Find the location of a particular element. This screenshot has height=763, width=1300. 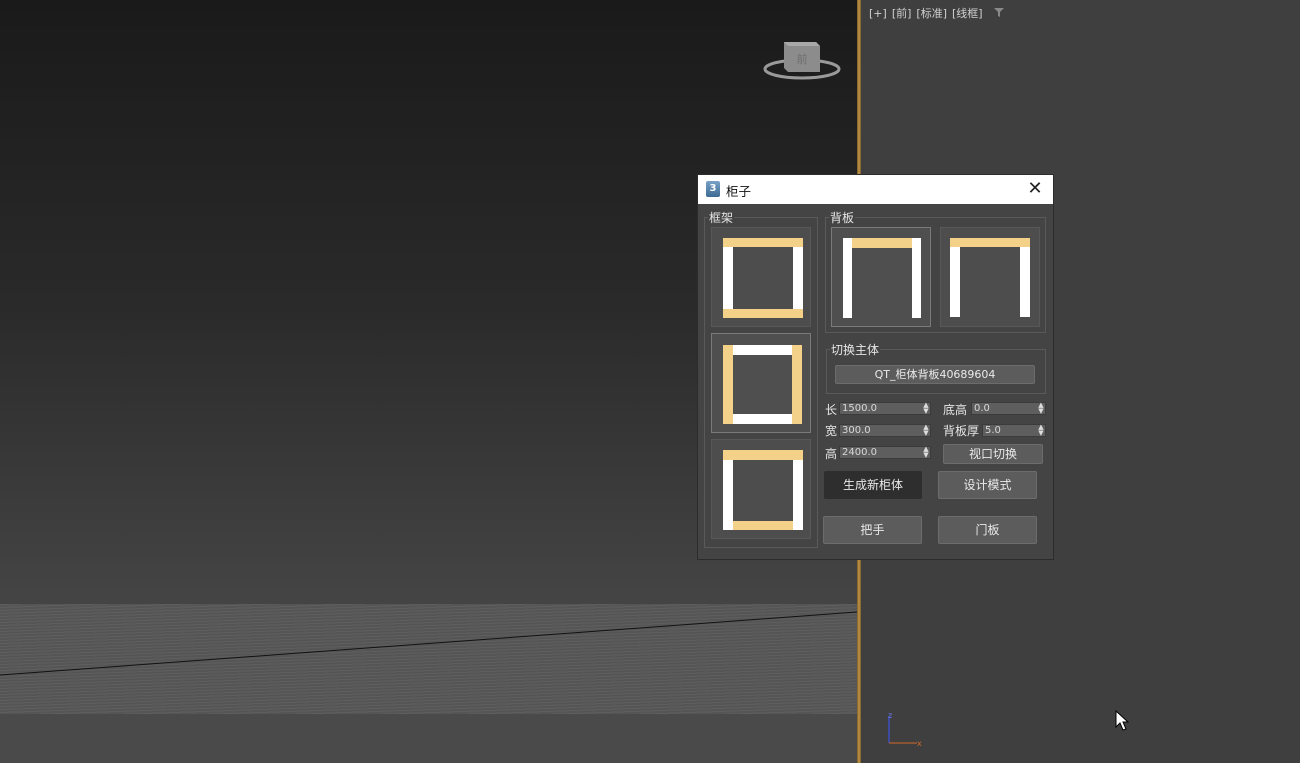

frame-option-top-bottom is located at coordinates (761, 277).